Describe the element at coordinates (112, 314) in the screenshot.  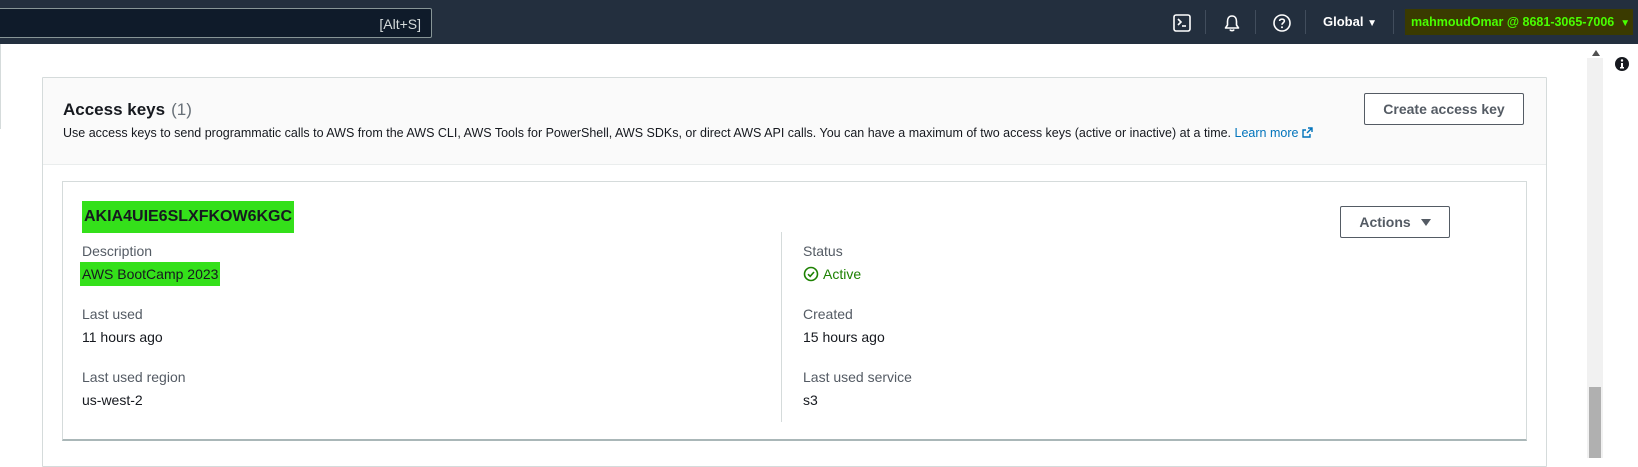
I see `last-used-label: Last used` at that location.